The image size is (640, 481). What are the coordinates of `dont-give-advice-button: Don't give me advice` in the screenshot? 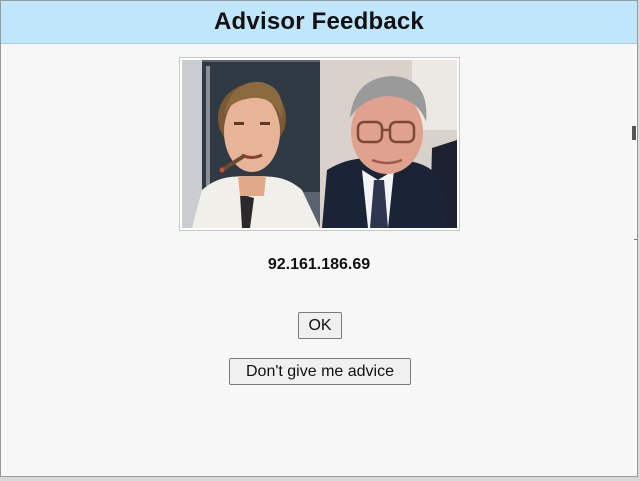 It's located at (320, 371).